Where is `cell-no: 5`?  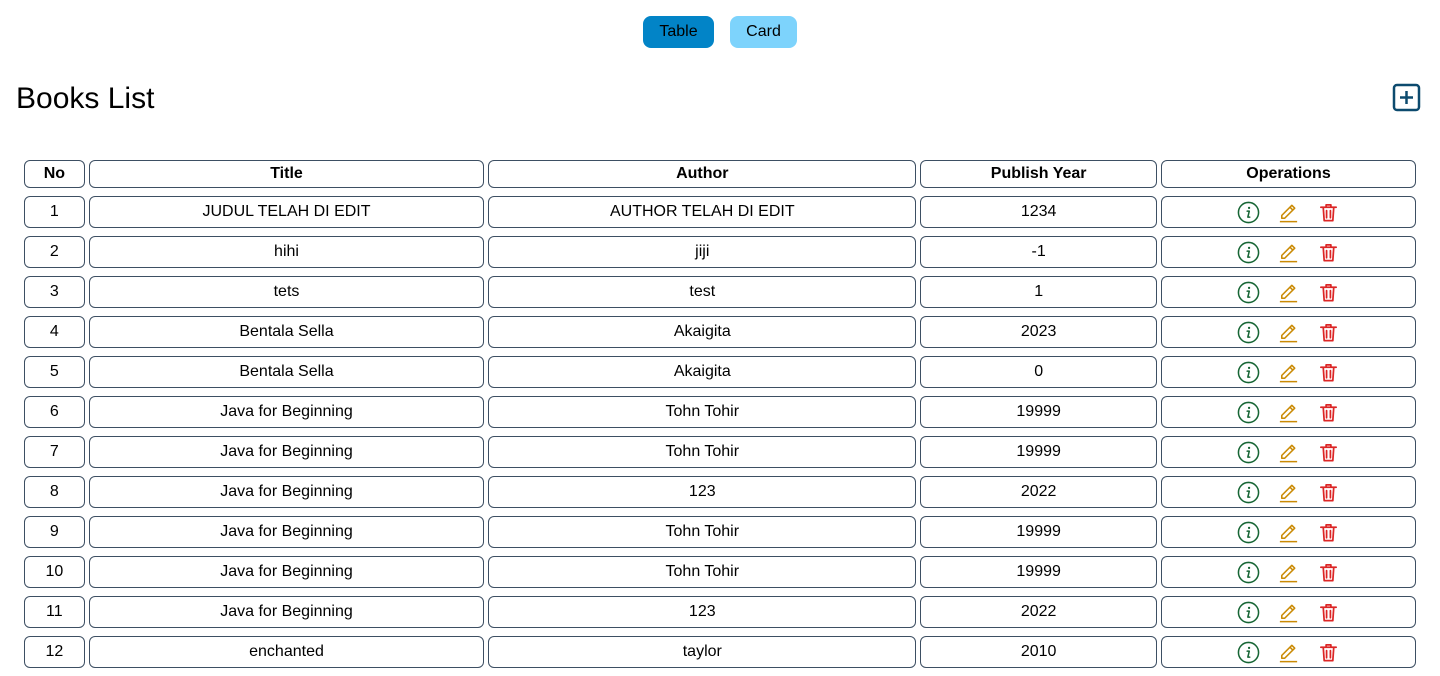
cell-no: 5 is located at coordinates (54, 372).